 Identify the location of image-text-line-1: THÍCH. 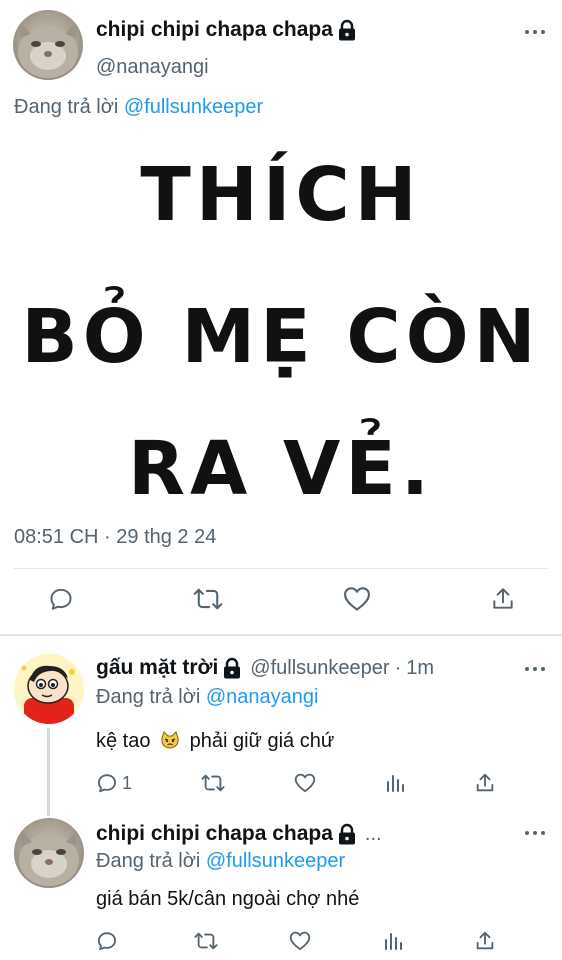
(281, 195).